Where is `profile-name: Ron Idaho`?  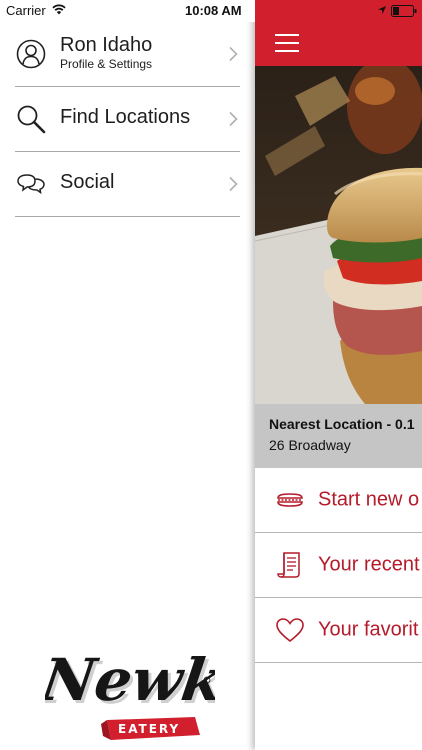 profile-name: Ron Idaho is located at coordinates (106, 45).